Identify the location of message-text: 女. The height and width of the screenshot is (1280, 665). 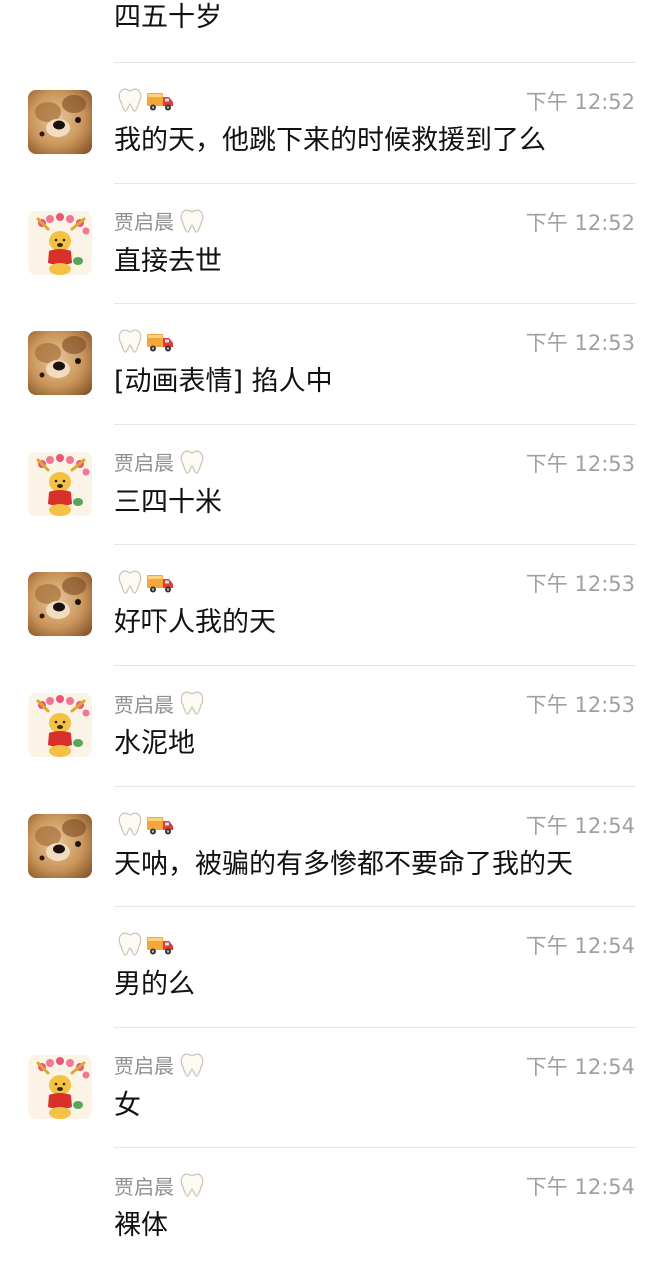
(127, 1102).